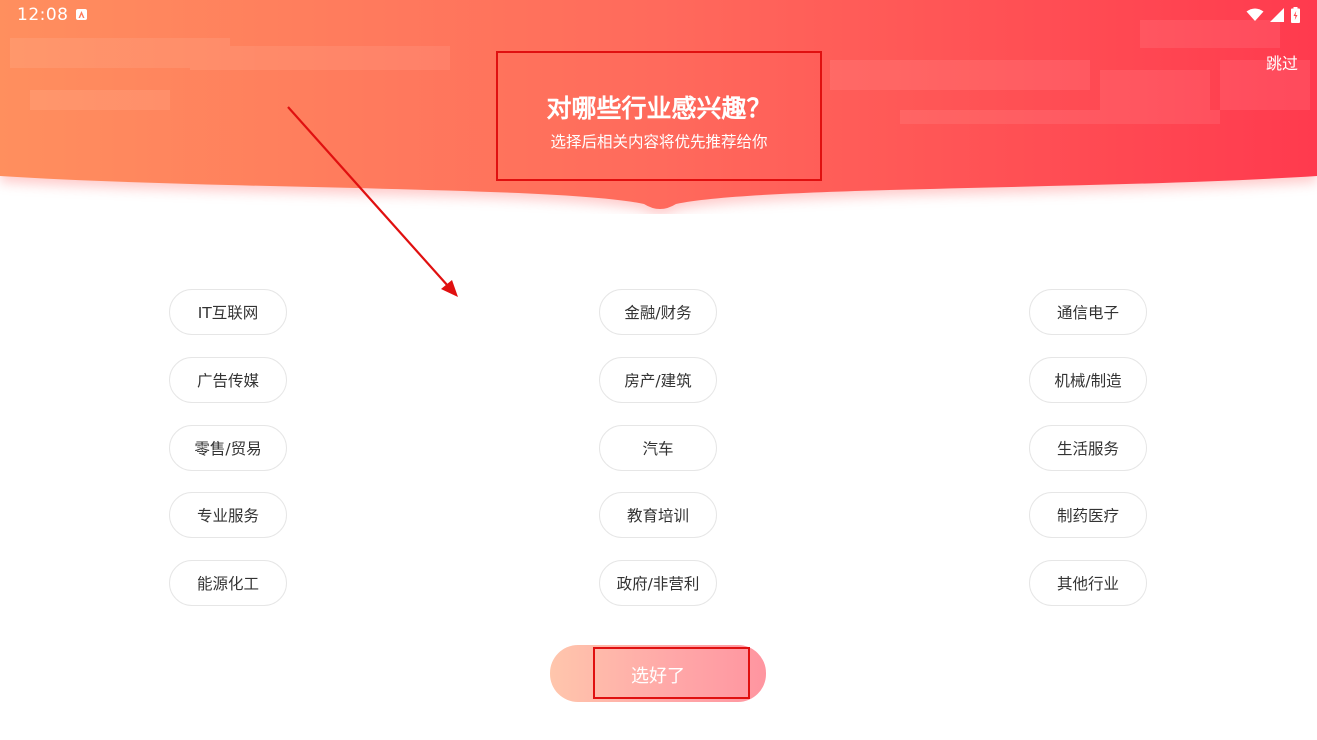 The height and width of the screenshot is (740, 1317). I want to click on industry-tag: 政府/非营利, so click(658, 583).